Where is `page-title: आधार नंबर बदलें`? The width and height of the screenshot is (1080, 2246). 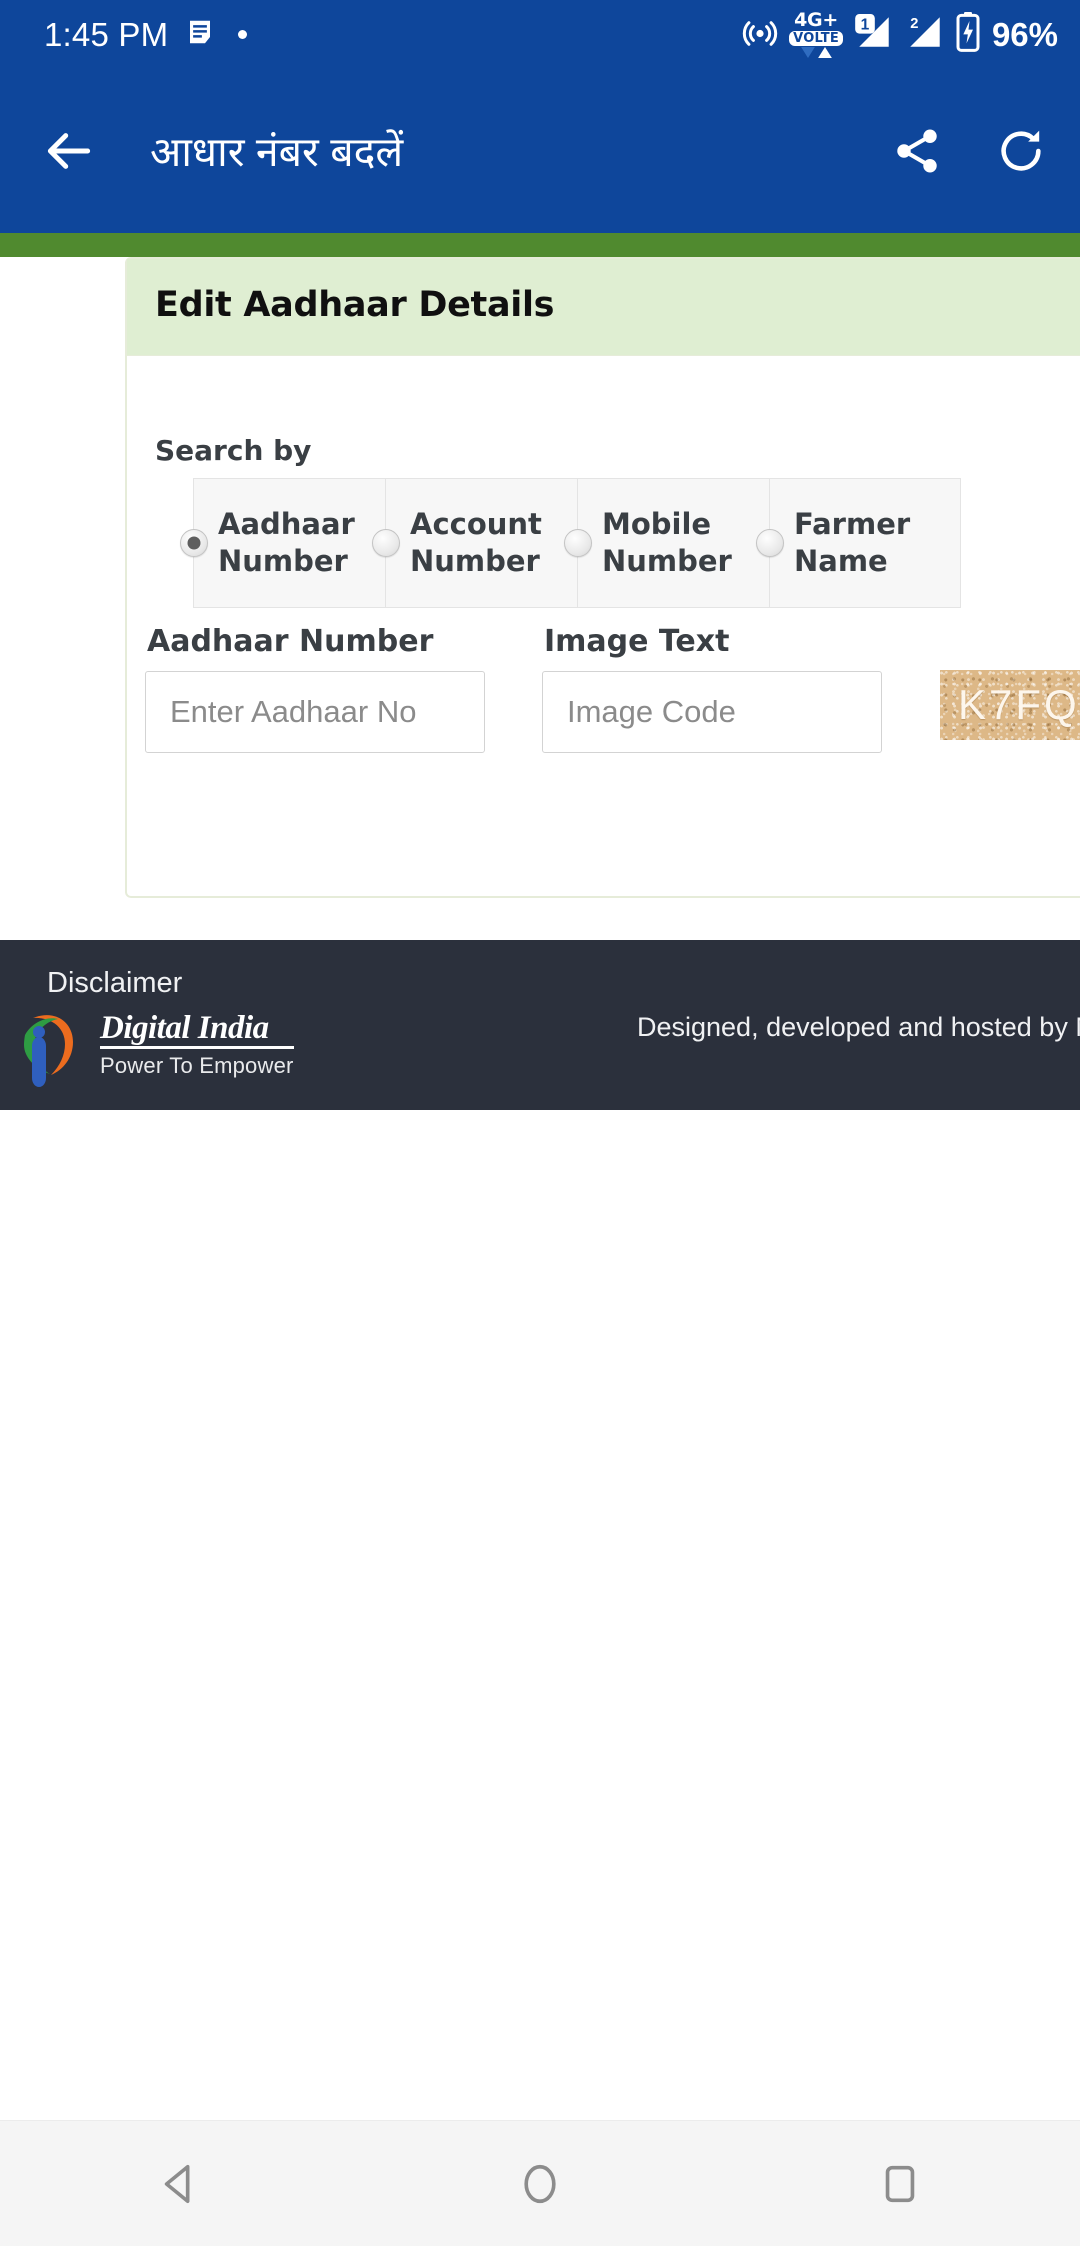
page-title: आधार नंबर बदलें is located at coordinates (277, 151).